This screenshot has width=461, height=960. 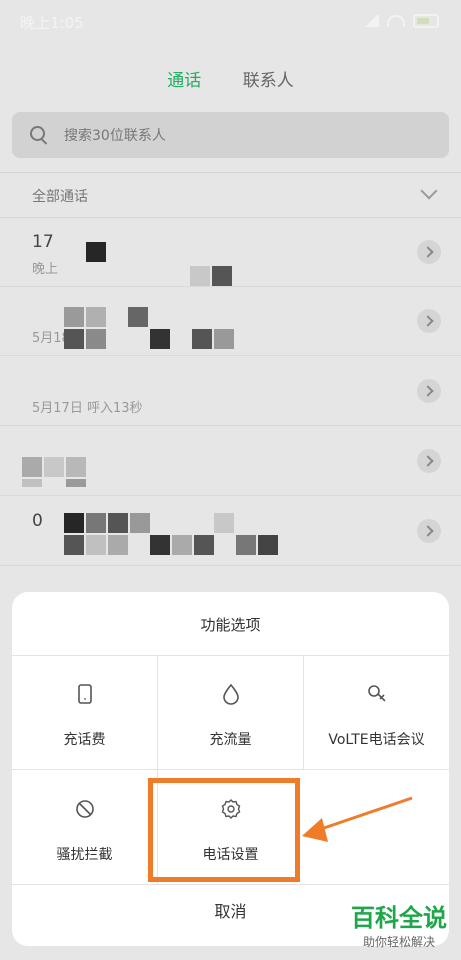 I want to click on watermark-subtitle: 助你轻松解决, so click(x=398, y=942).